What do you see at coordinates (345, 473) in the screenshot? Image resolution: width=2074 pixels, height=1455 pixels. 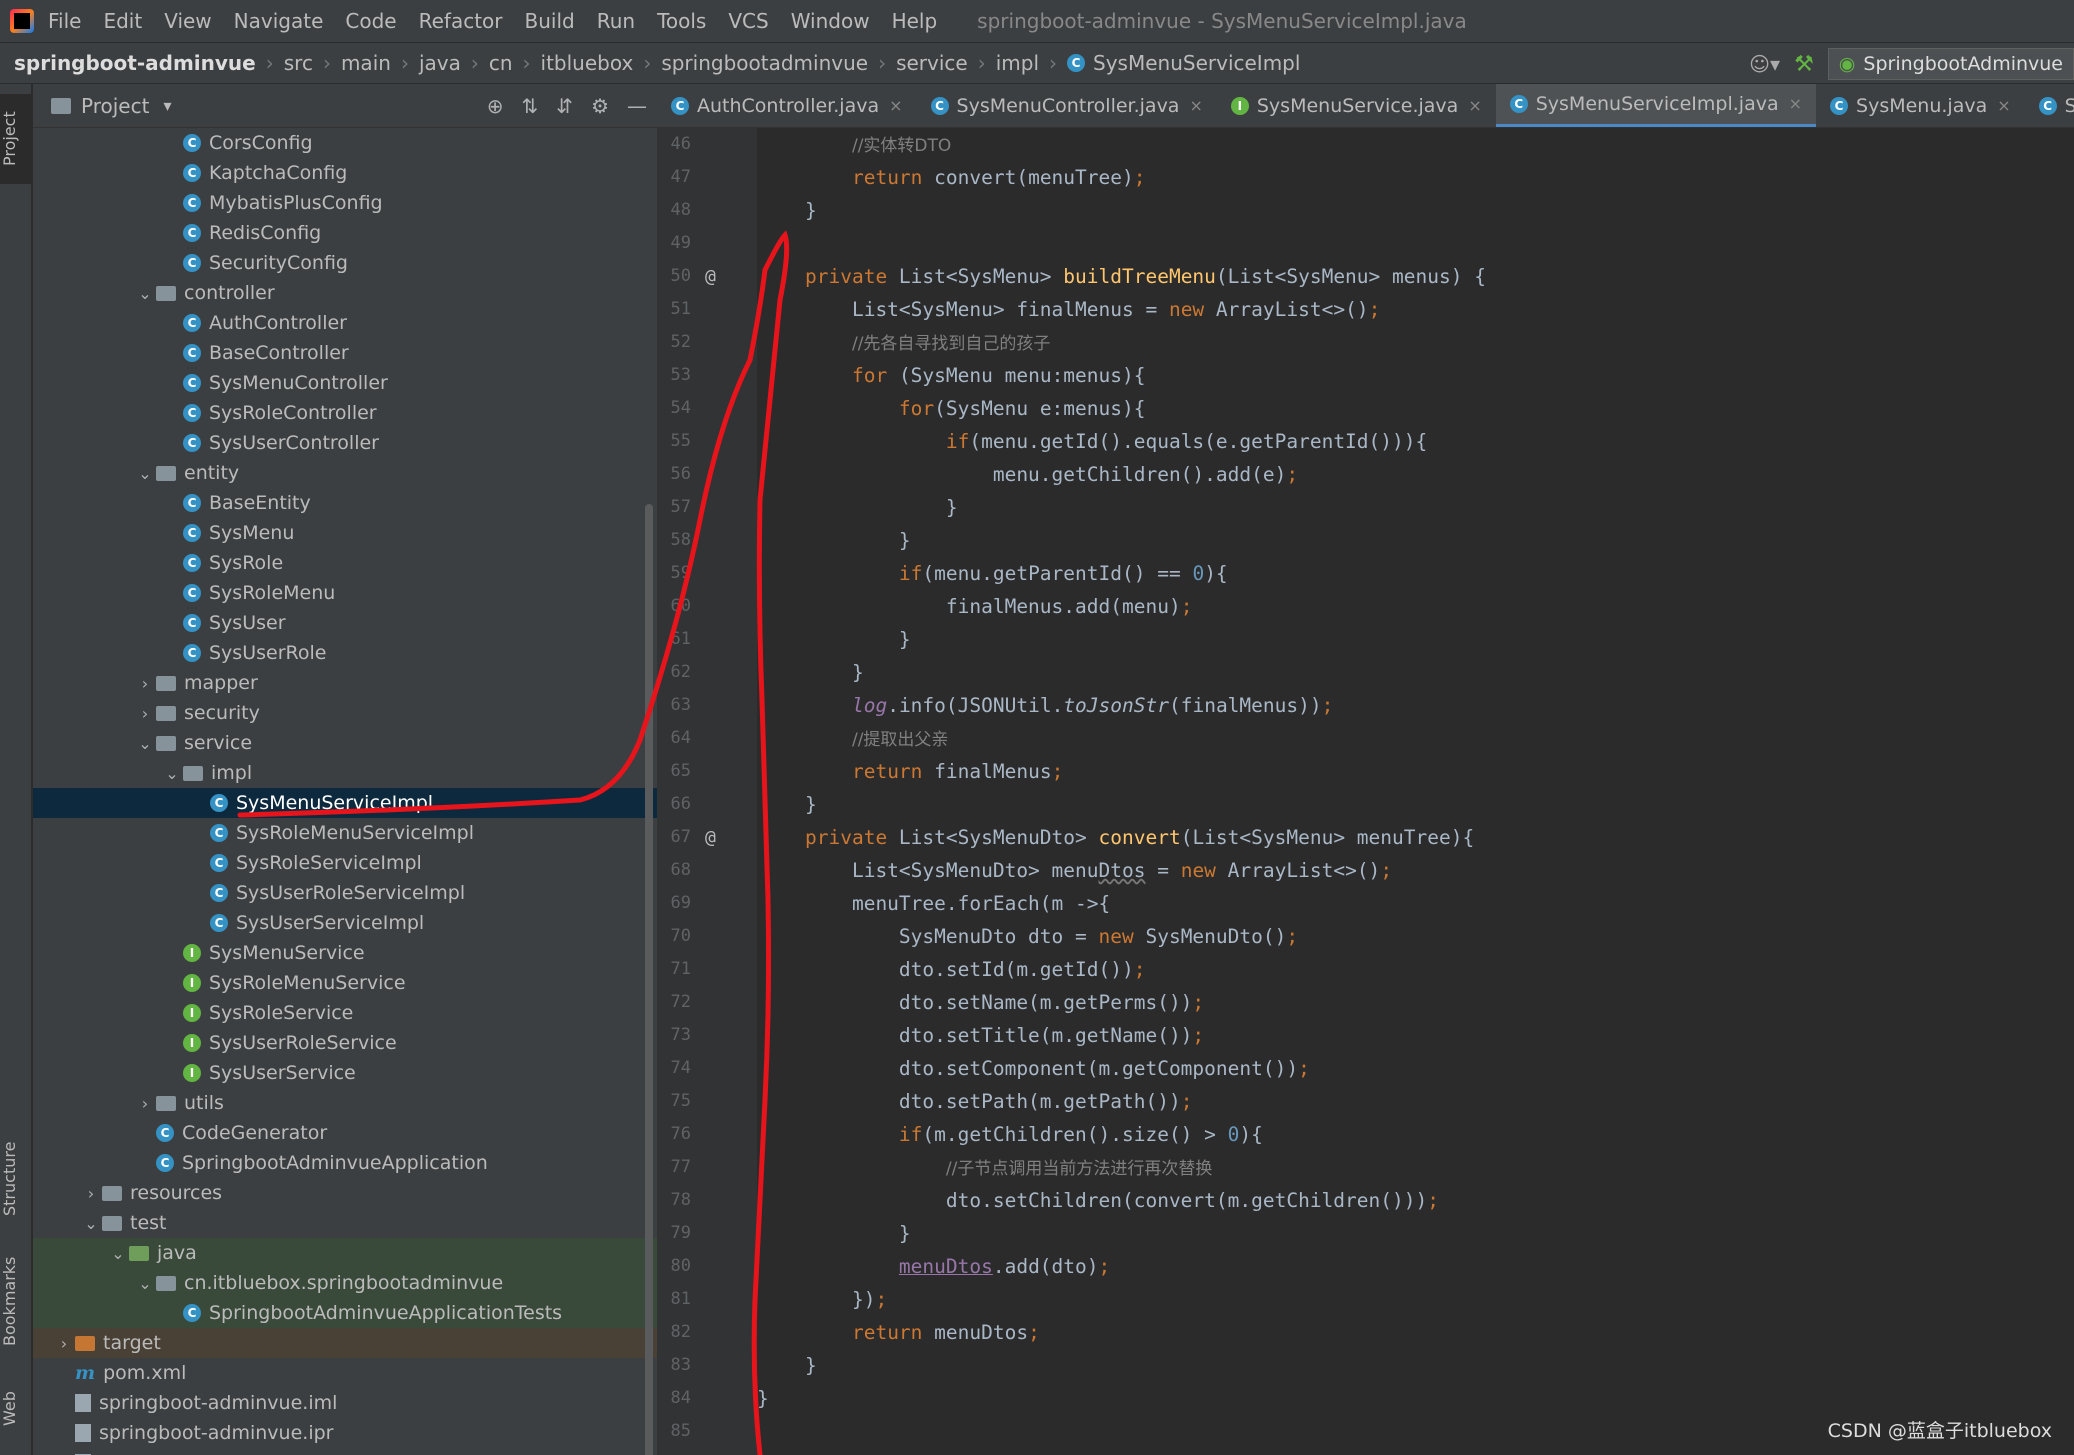 I see `tree-item: ⌄ entity` at bounding box center [345, 473].